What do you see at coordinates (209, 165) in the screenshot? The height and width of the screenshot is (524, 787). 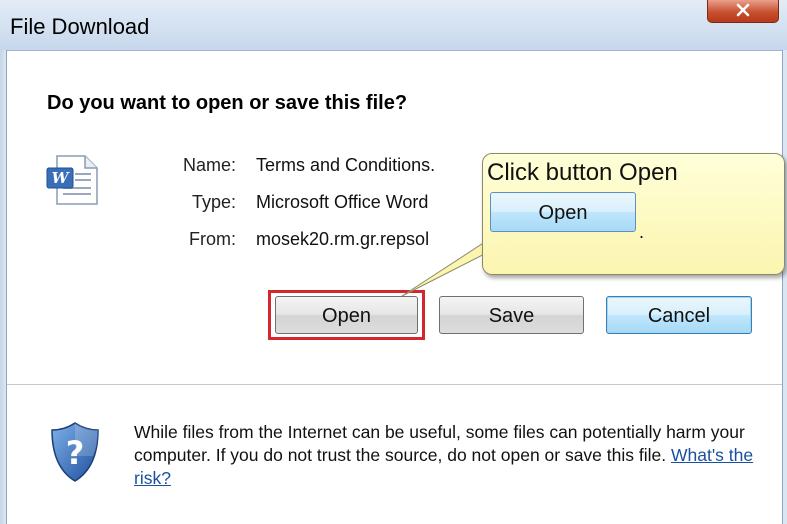 I see `name-label: Name:` at bounding box center [209, 165].